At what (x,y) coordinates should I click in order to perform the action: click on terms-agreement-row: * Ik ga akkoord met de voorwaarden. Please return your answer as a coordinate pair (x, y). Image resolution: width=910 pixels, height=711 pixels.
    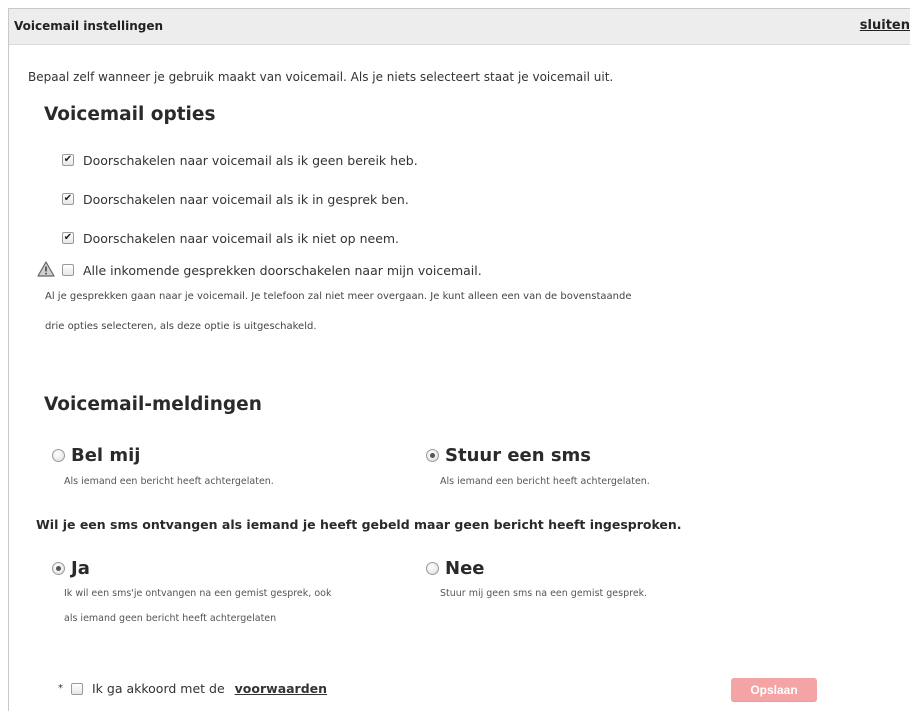
    Looking at the image, I should click on (192, 688).